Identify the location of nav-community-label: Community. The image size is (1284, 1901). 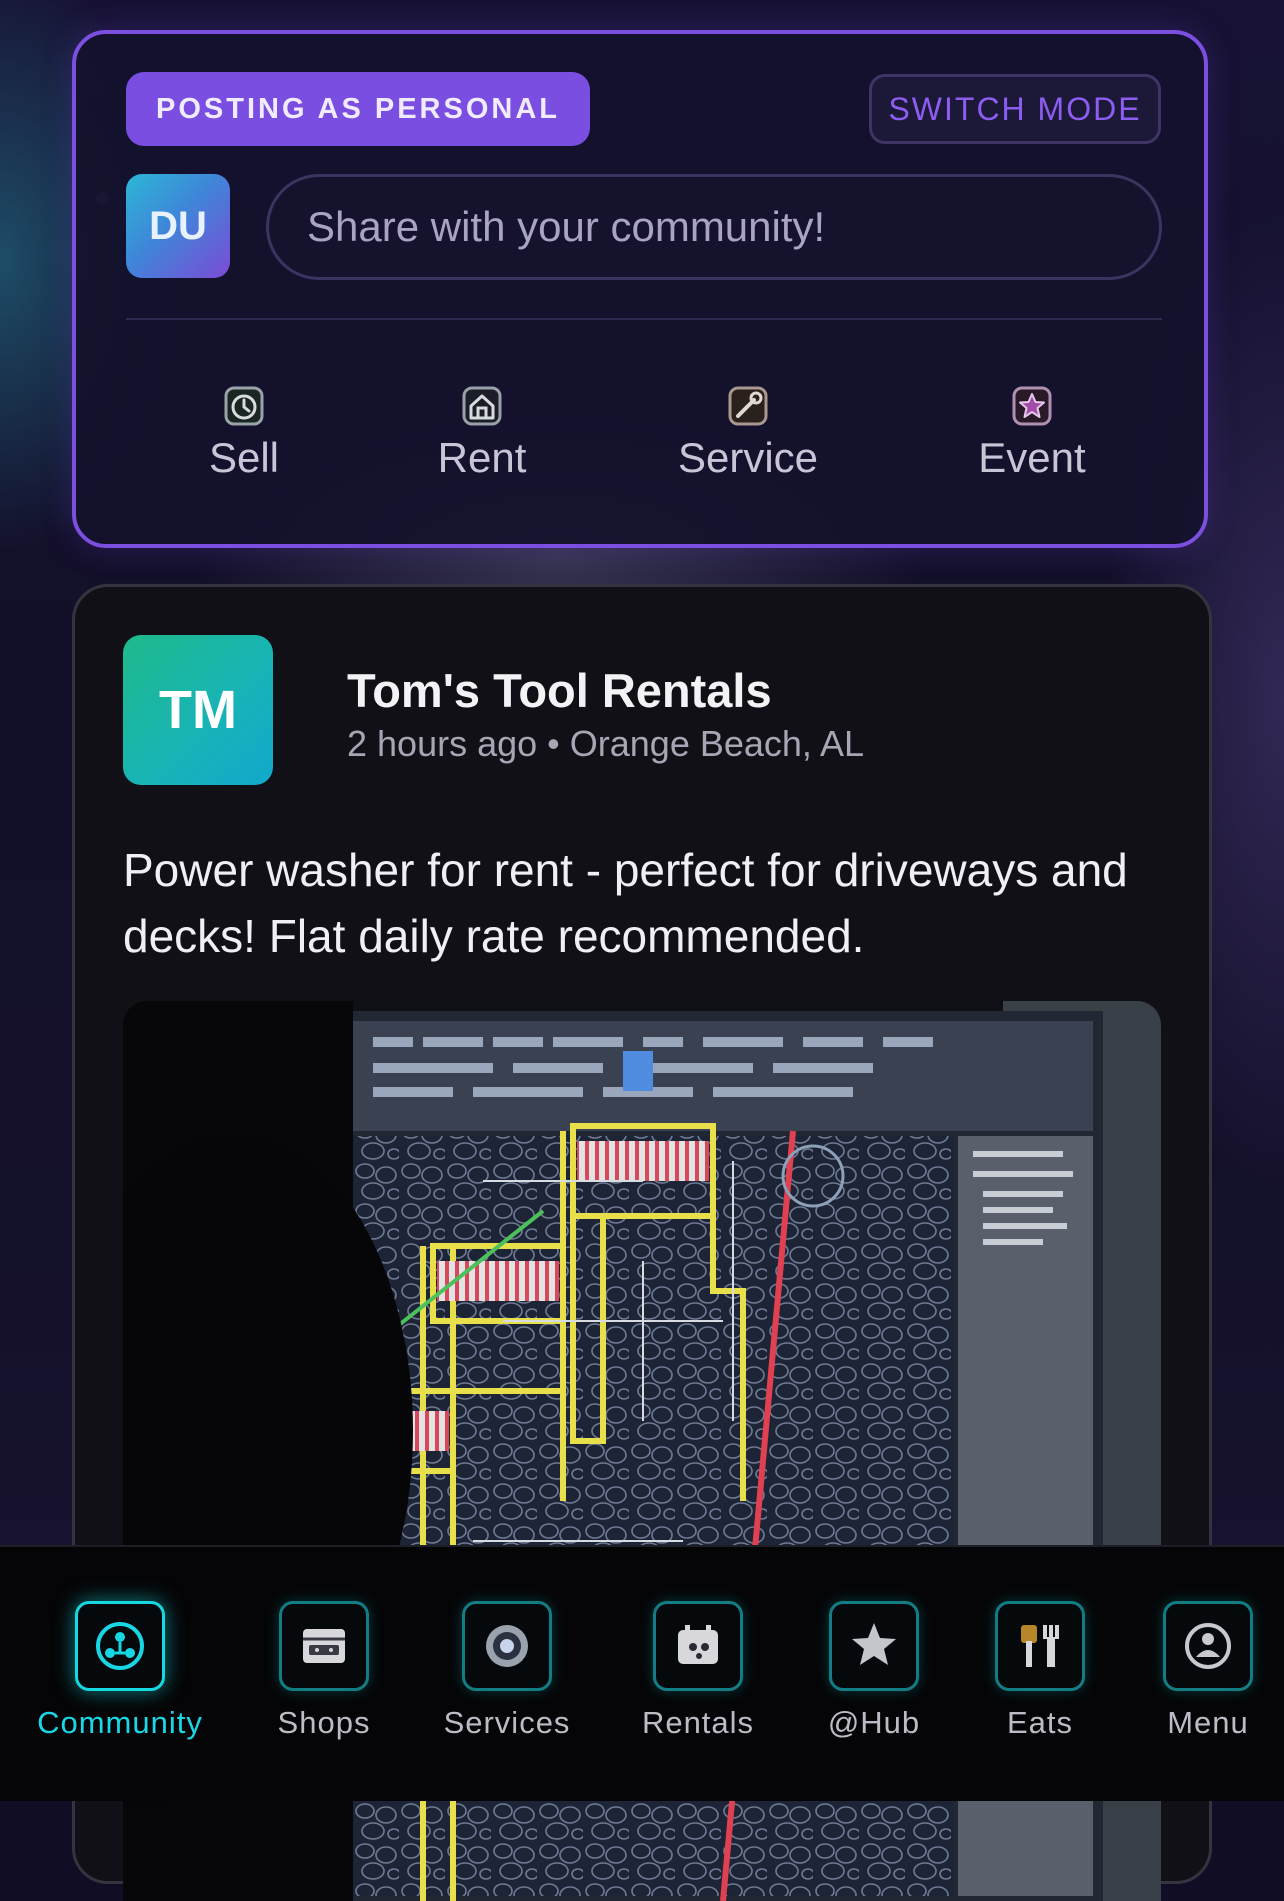
(120, 1722).